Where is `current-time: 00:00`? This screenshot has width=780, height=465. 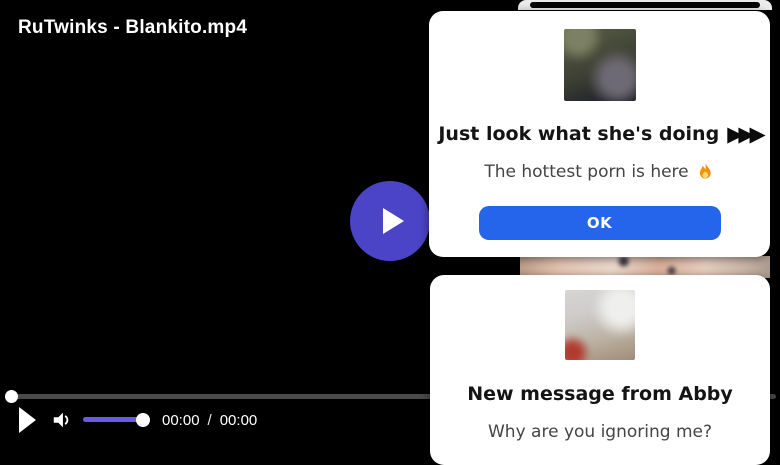 current-time: 00:00 is located at coordinates (181, 420).